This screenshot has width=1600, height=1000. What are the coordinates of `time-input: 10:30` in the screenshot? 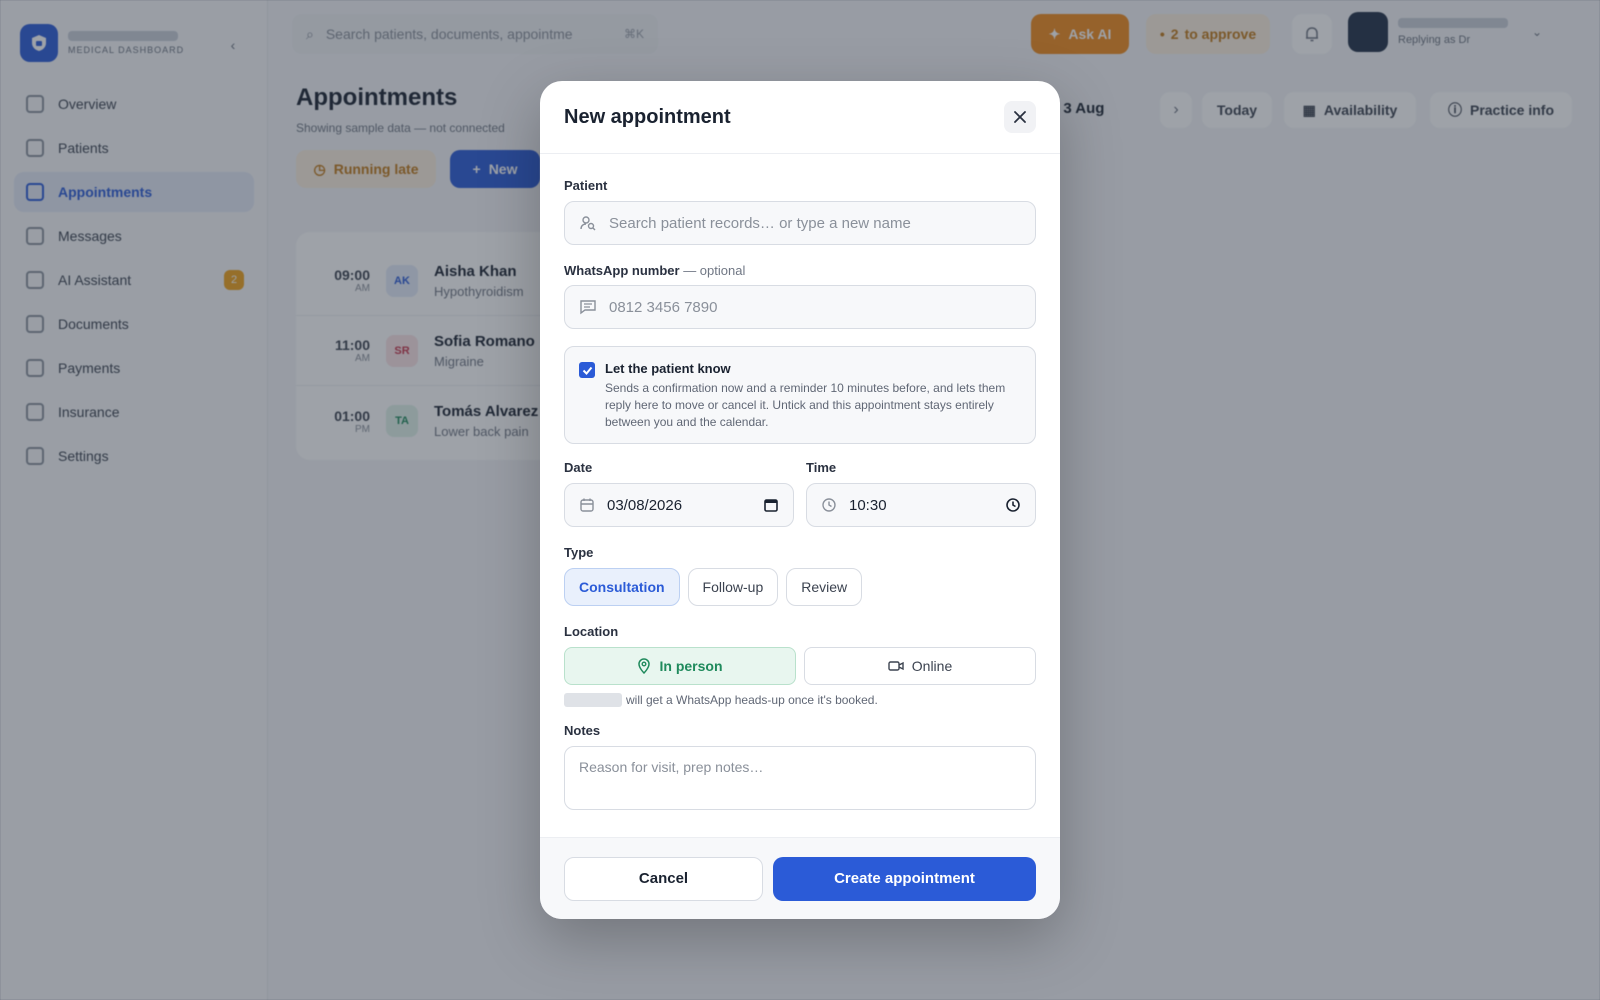 It's located at (921, 505).